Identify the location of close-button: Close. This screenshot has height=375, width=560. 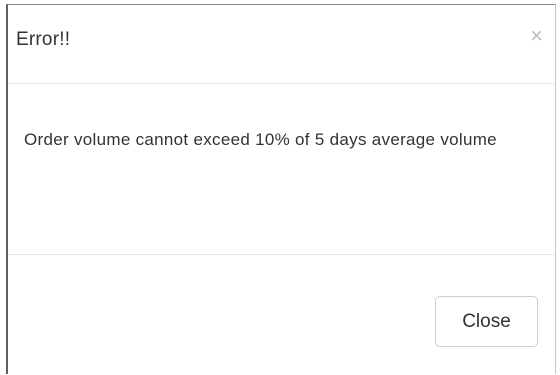
(486, 321).